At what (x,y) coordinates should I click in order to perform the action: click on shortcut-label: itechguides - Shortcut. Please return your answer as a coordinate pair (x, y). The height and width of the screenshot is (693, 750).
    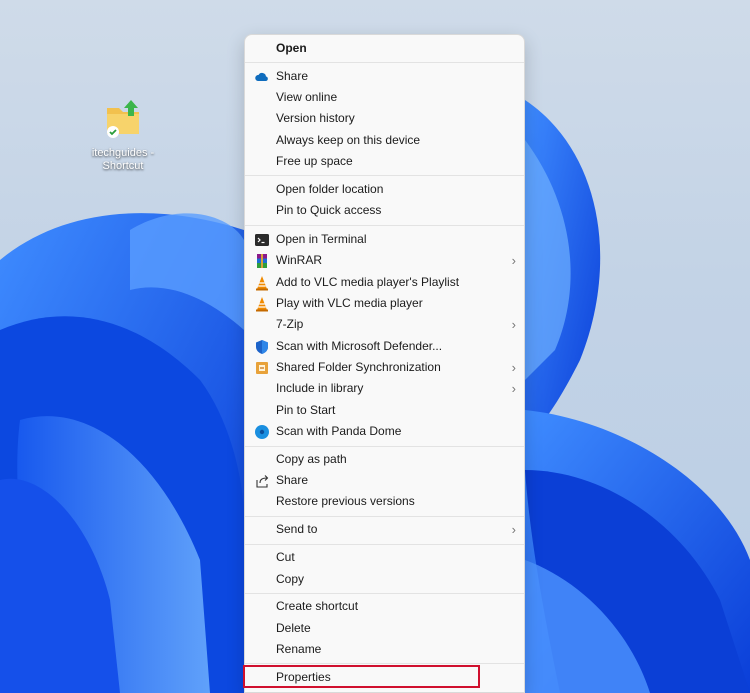
    Looking at the image, I should click on (123, 159).